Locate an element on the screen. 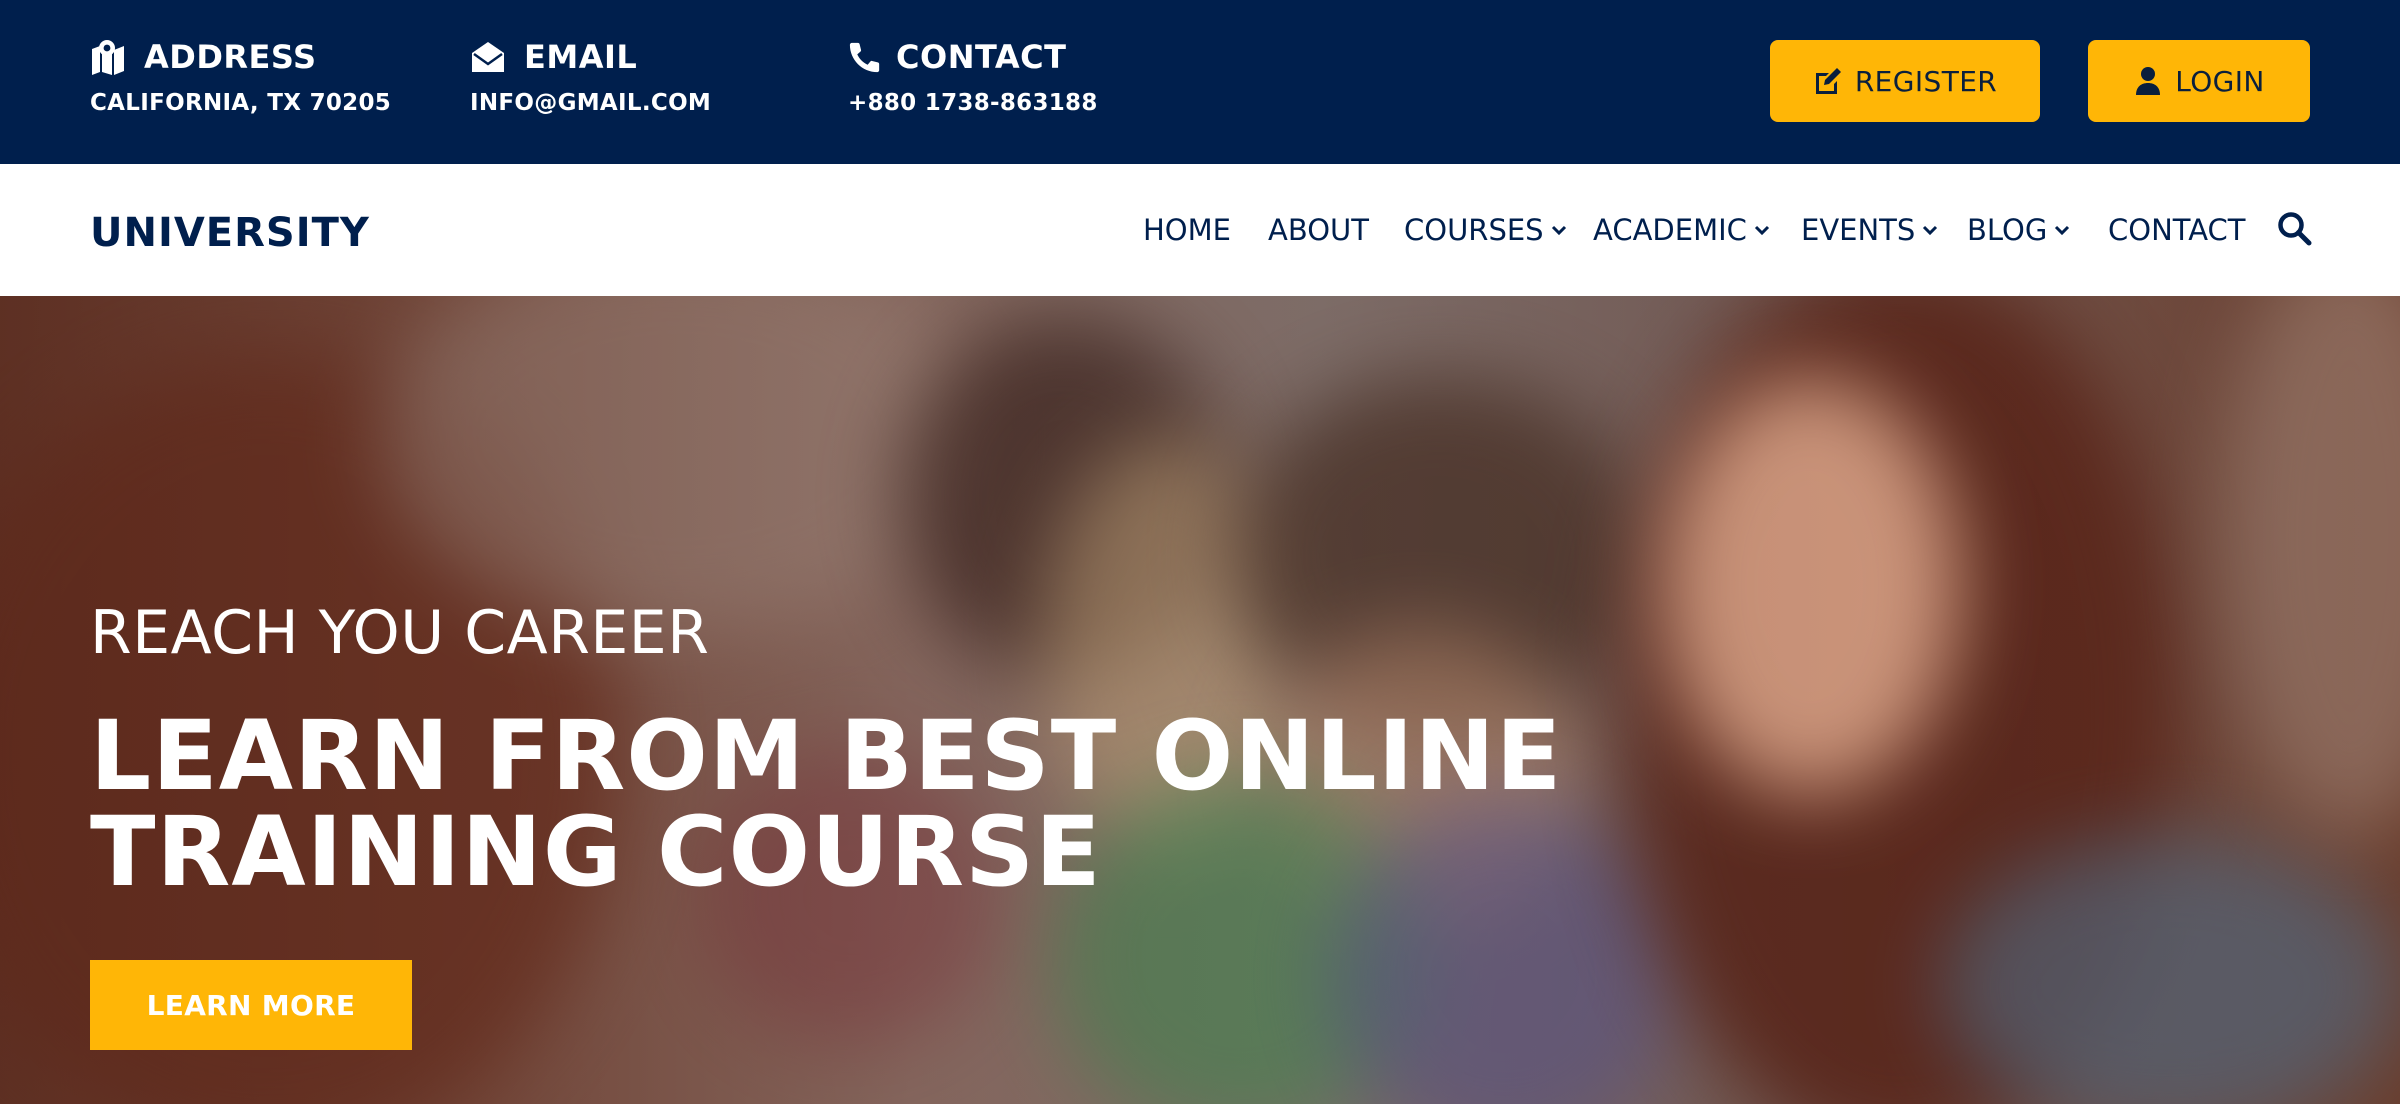 This screenshot has height=1104, width=2400. hero-subtitle: REACH YOU CAREER is located at coordinates (400, 633).